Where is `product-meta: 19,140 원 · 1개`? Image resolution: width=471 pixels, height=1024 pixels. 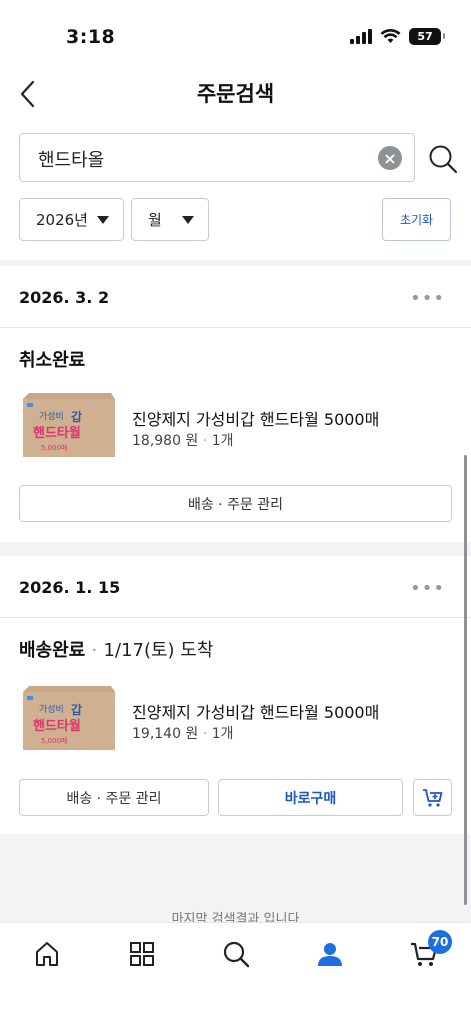
product-meta: 19,140 원 · 1개 is located at coordinates (183, 734).